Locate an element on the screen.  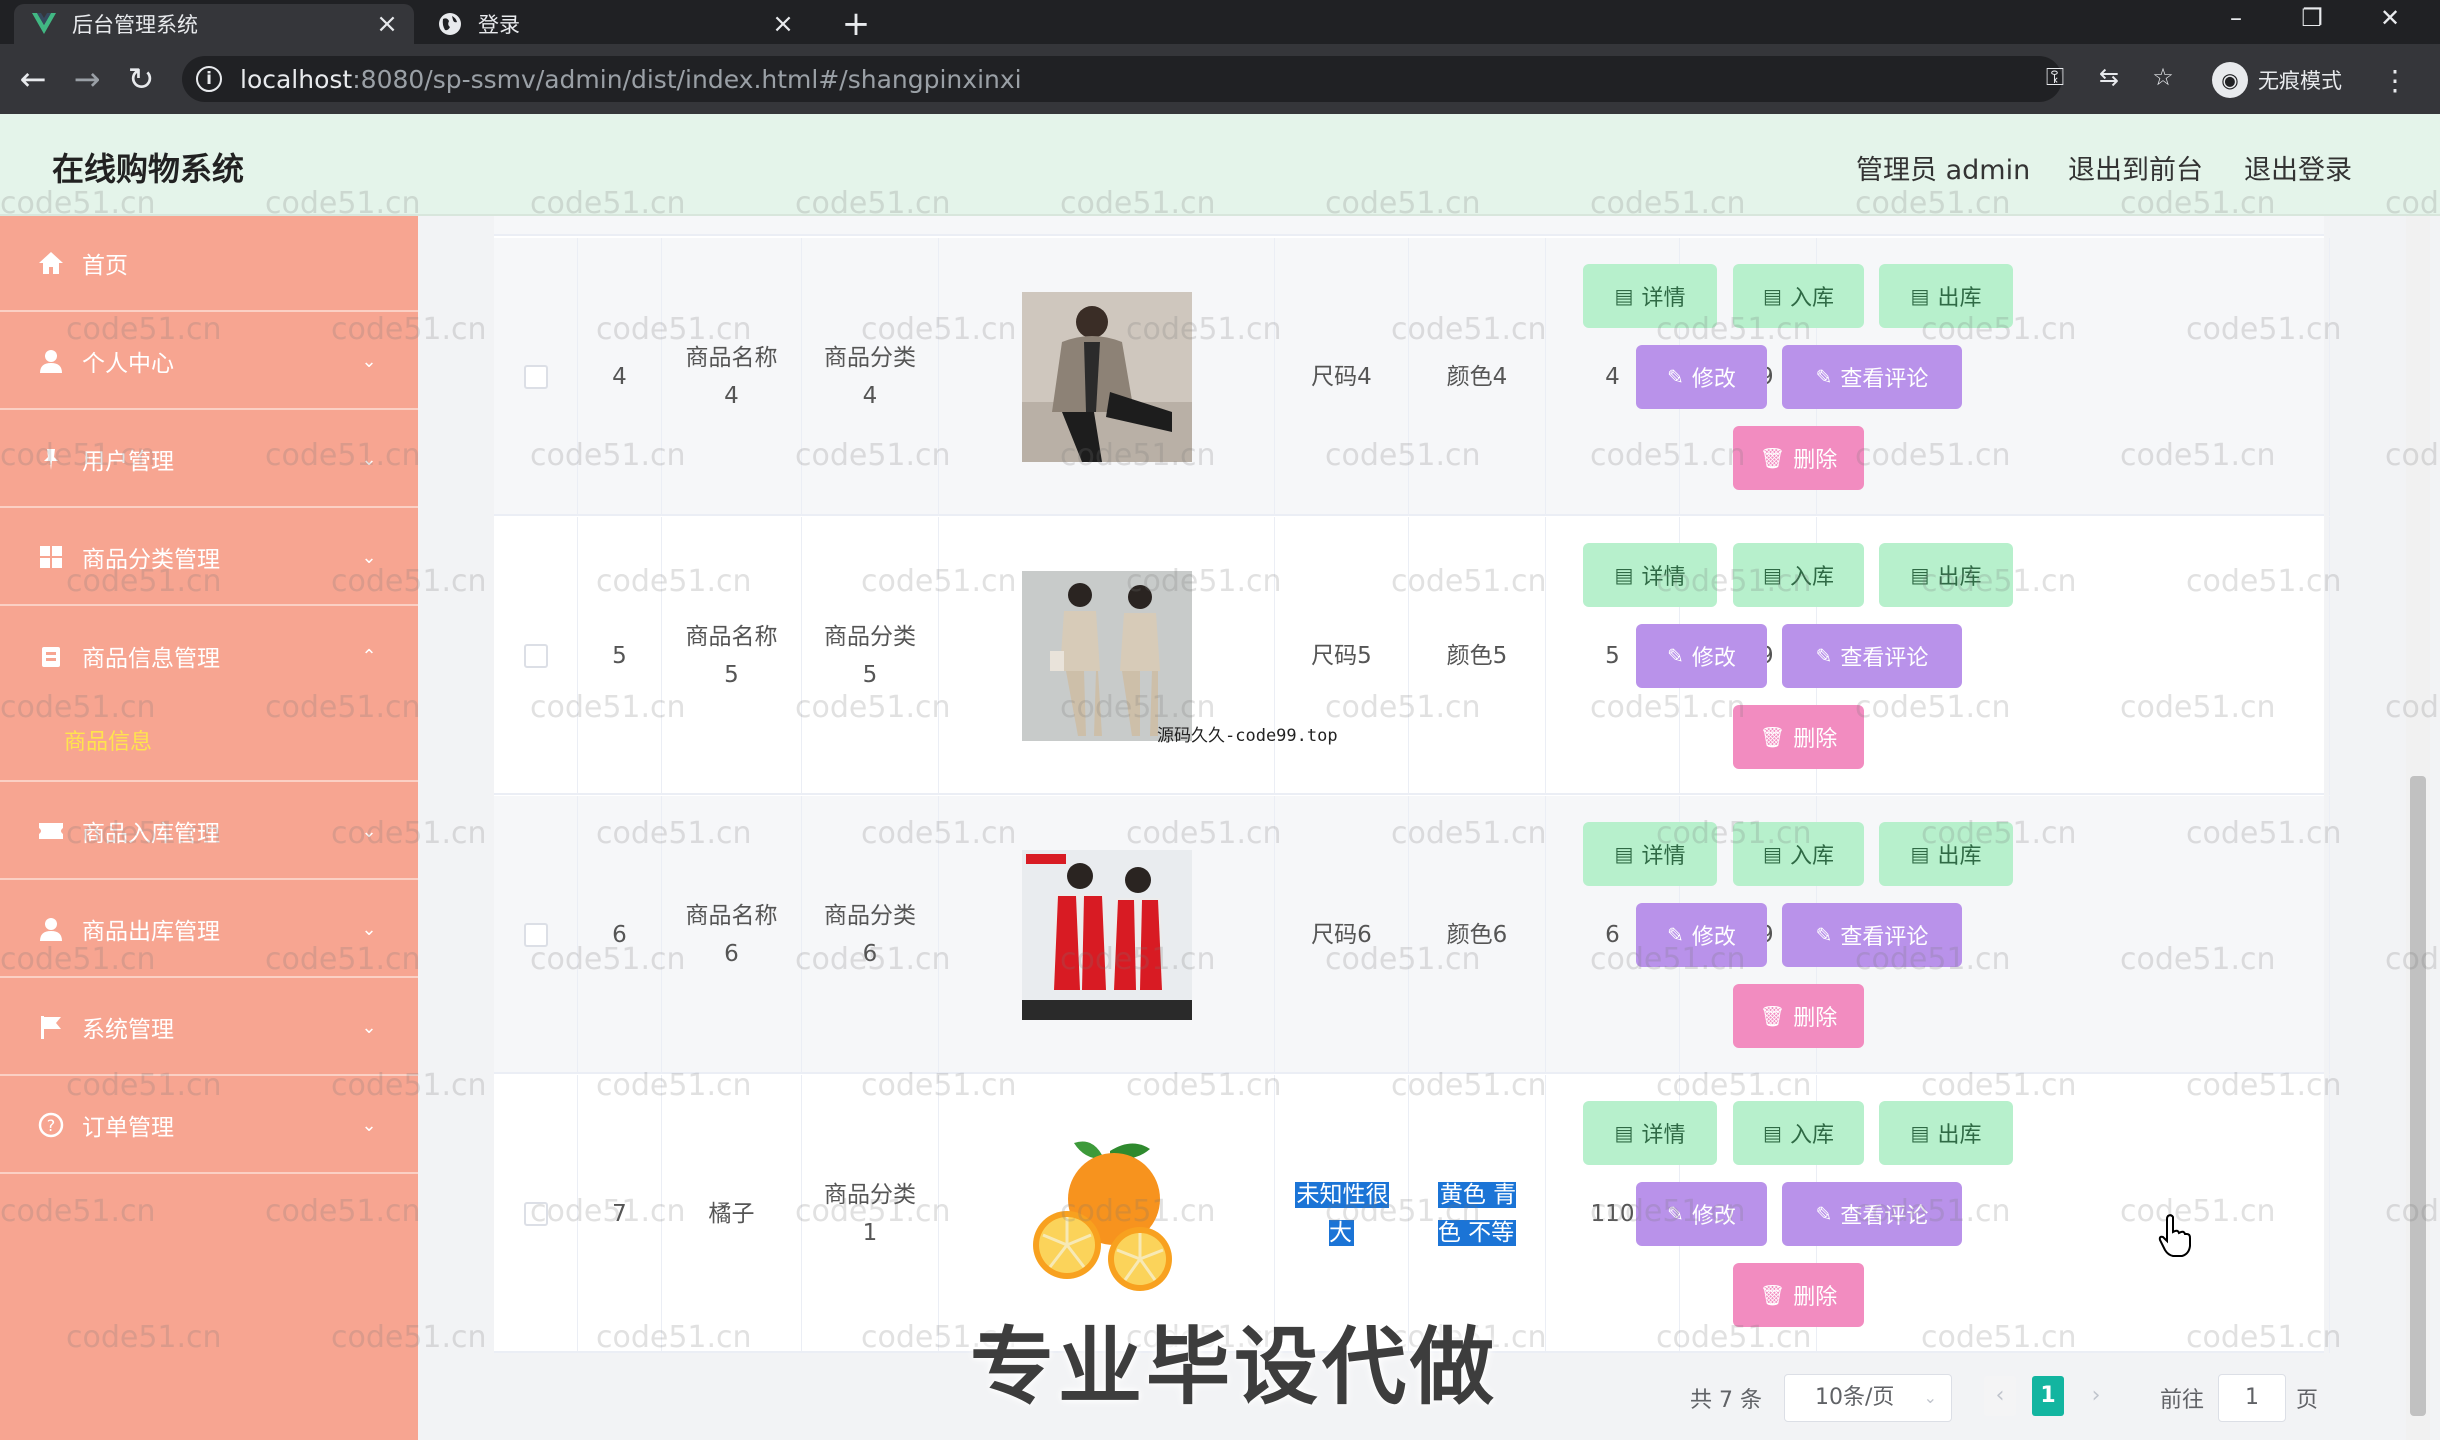
logout-link: 退出登录 is located at coordinates (2298, 167).